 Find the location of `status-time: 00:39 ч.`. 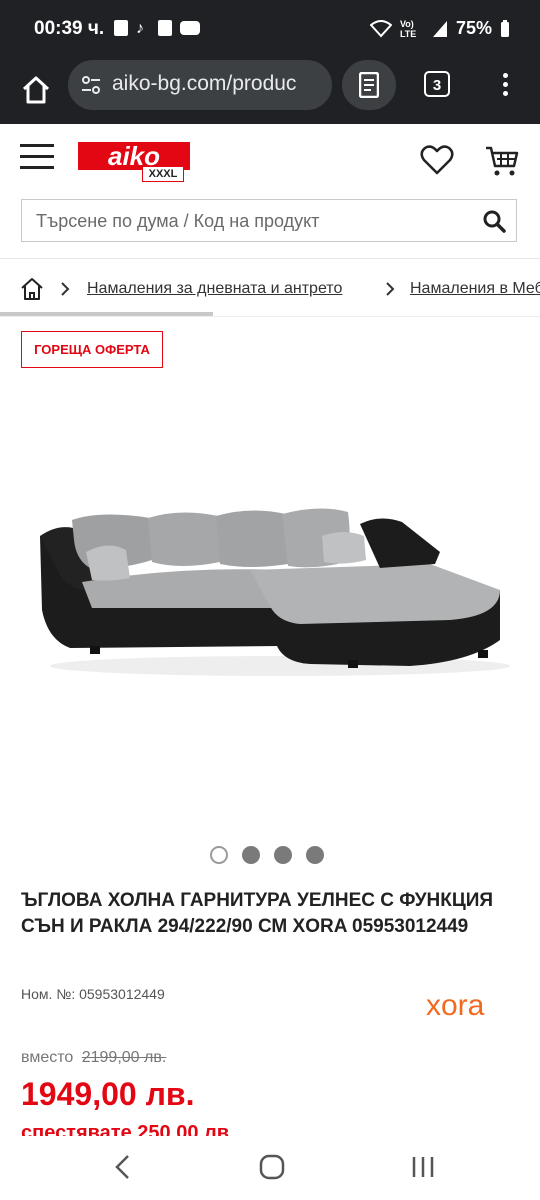

status-time: 00:39 ч. is located at coordinates (69, 28).